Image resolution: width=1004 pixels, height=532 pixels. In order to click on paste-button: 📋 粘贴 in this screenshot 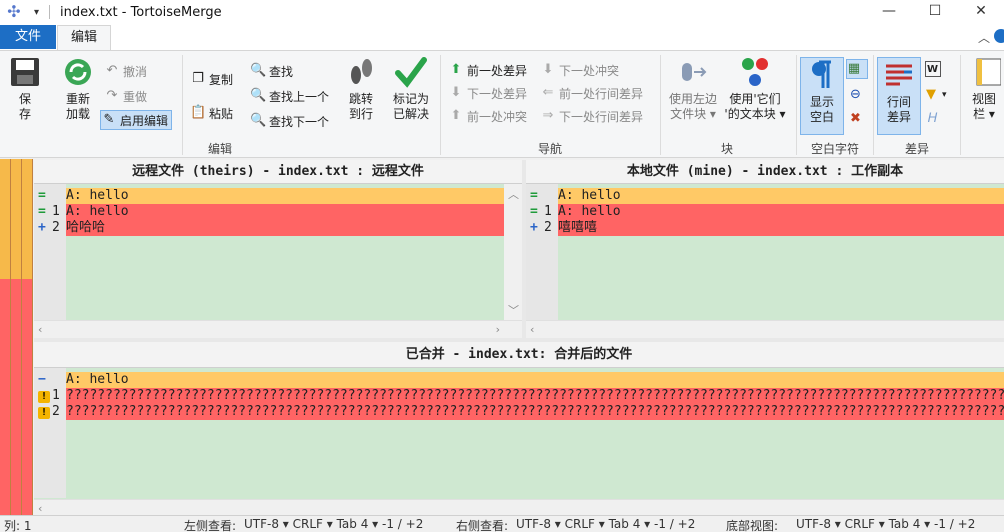, I will do `click(211, 113)`.